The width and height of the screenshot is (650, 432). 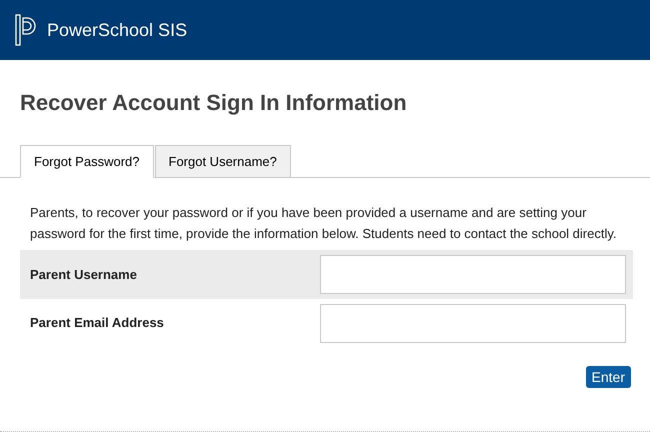 I want to click on page-title: Recover Account Sign In Information, so click(x=214, y=103).